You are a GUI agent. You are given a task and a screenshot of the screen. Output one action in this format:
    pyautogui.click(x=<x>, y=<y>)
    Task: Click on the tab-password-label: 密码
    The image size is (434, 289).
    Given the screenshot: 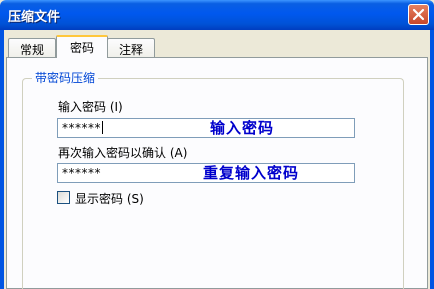 What is the action you would take?
    pyautogui.click(x=81, y=48)
    